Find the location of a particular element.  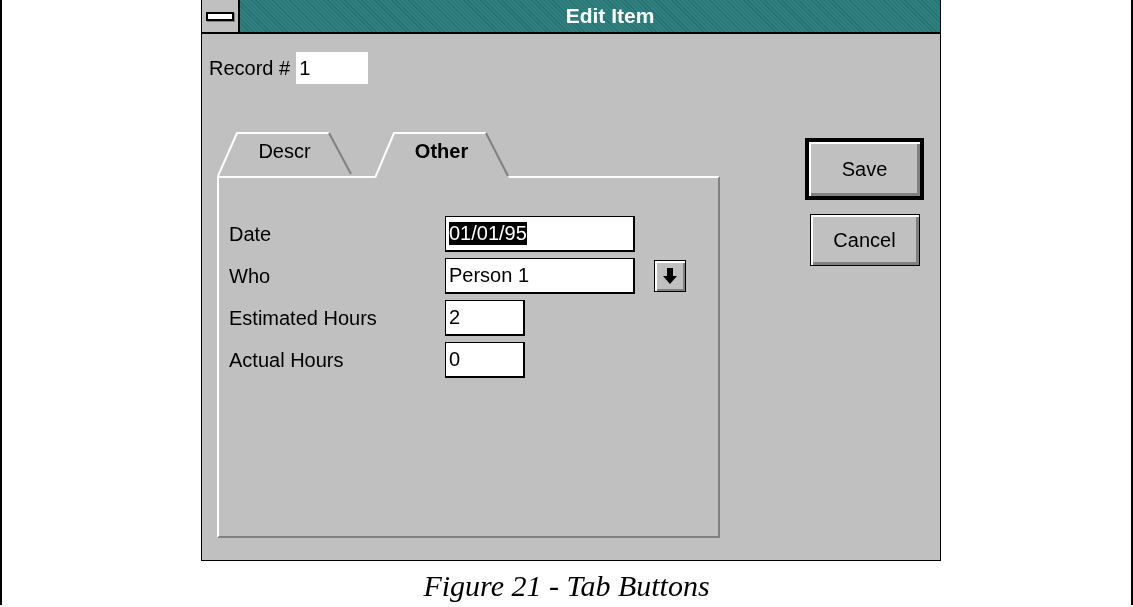

field-label: Estimated Hours is located at coordinates (303, 318).